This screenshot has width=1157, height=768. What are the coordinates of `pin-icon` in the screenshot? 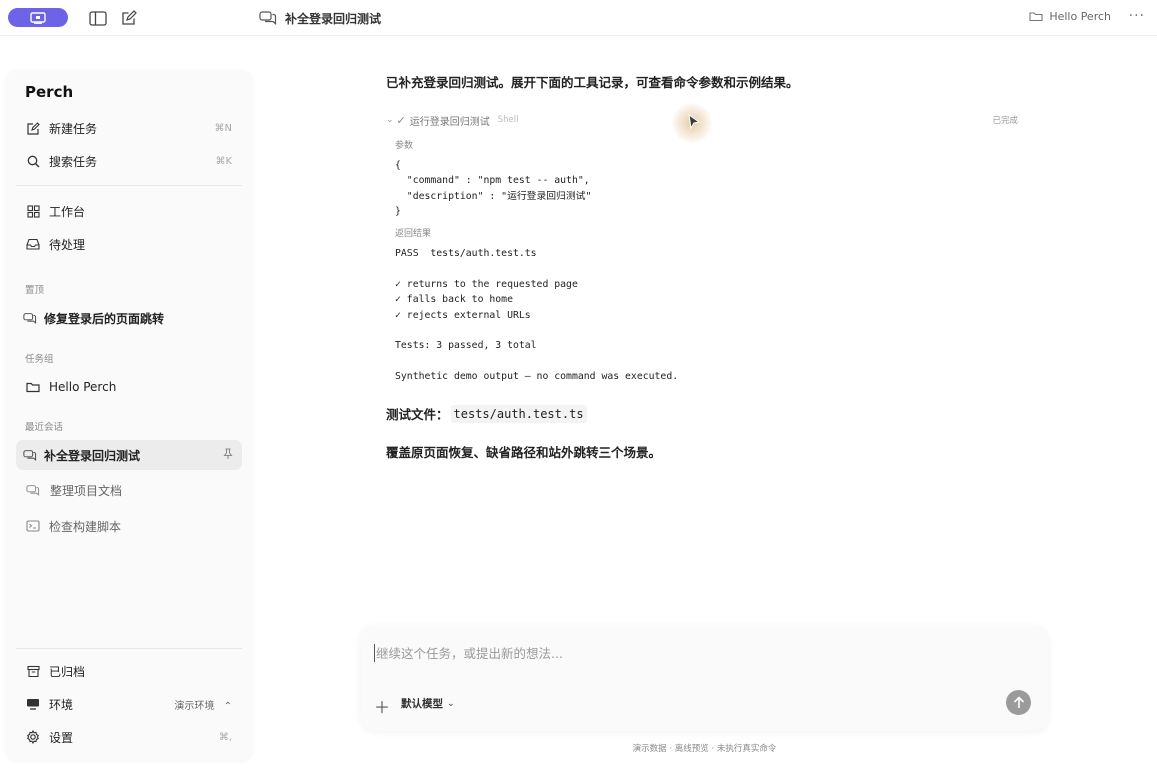 It's located at (228, 455).